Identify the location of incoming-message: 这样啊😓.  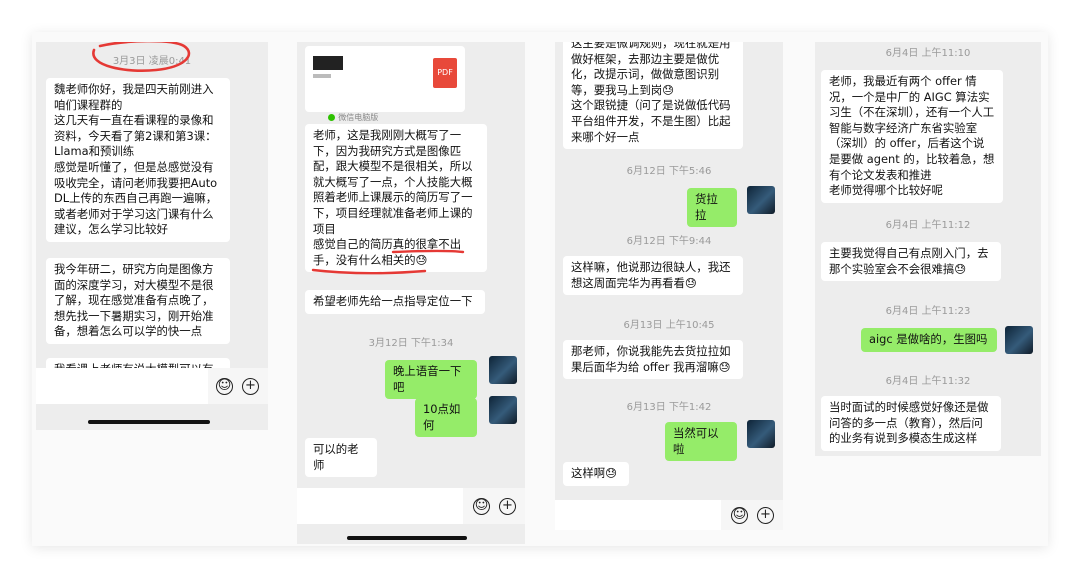
(596, 474).